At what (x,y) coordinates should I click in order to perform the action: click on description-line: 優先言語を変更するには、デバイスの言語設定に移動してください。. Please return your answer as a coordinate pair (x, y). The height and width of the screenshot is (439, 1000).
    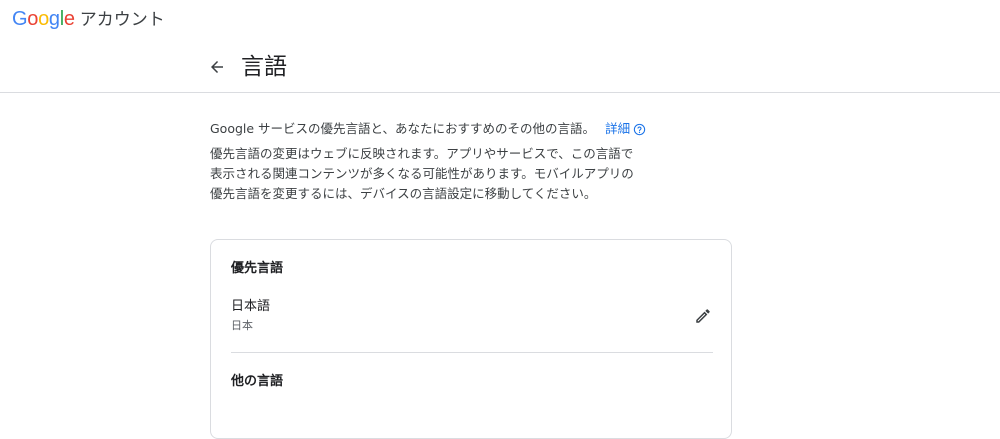
    Looking at the image, I should click on (403, 193).